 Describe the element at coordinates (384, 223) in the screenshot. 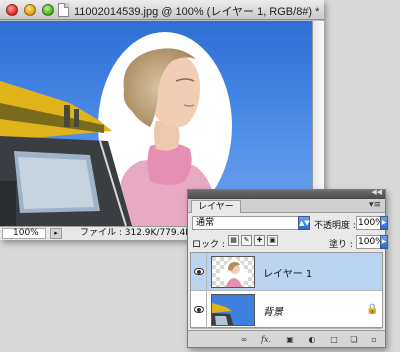

I see `opacity-arrow-icon: ▶` at that location.